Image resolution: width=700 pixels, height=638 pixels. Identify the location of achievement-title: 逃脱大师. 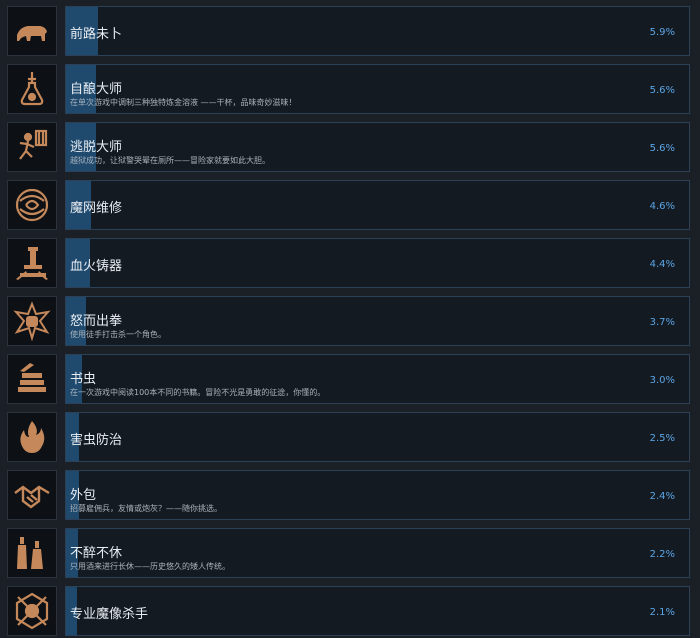
(96, 147).